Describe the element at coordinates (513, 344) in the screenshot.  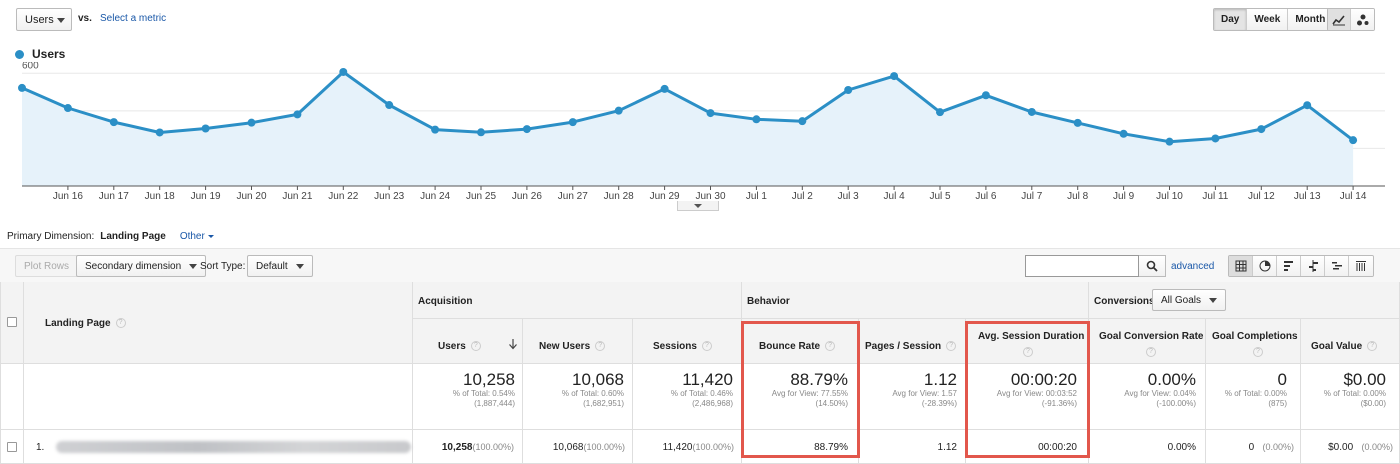
I see `sort-descending-icon` at that location.